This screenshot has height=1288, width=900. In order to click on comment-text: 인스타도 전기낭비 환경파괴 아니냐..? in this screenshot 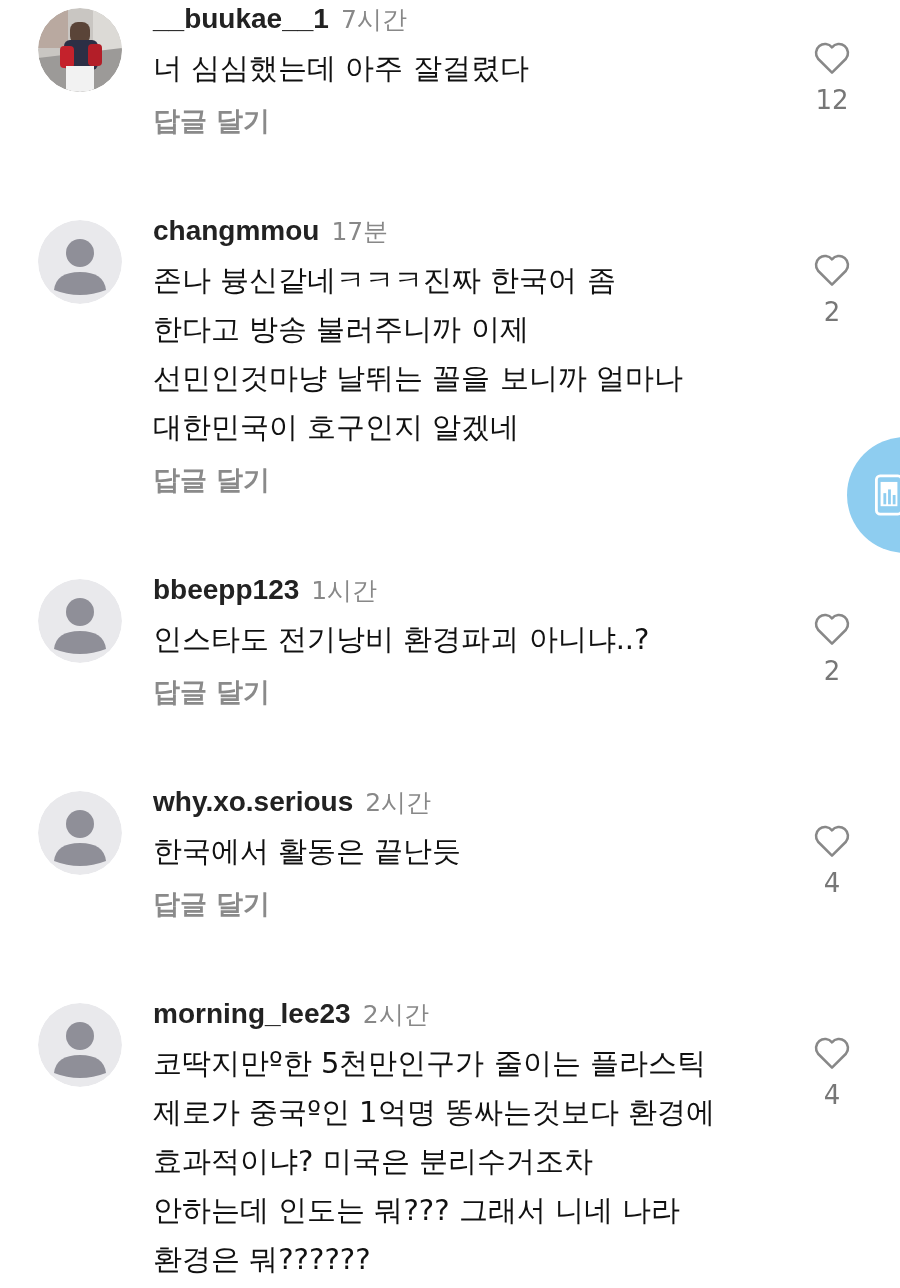, I will do `click(401, 639)`.